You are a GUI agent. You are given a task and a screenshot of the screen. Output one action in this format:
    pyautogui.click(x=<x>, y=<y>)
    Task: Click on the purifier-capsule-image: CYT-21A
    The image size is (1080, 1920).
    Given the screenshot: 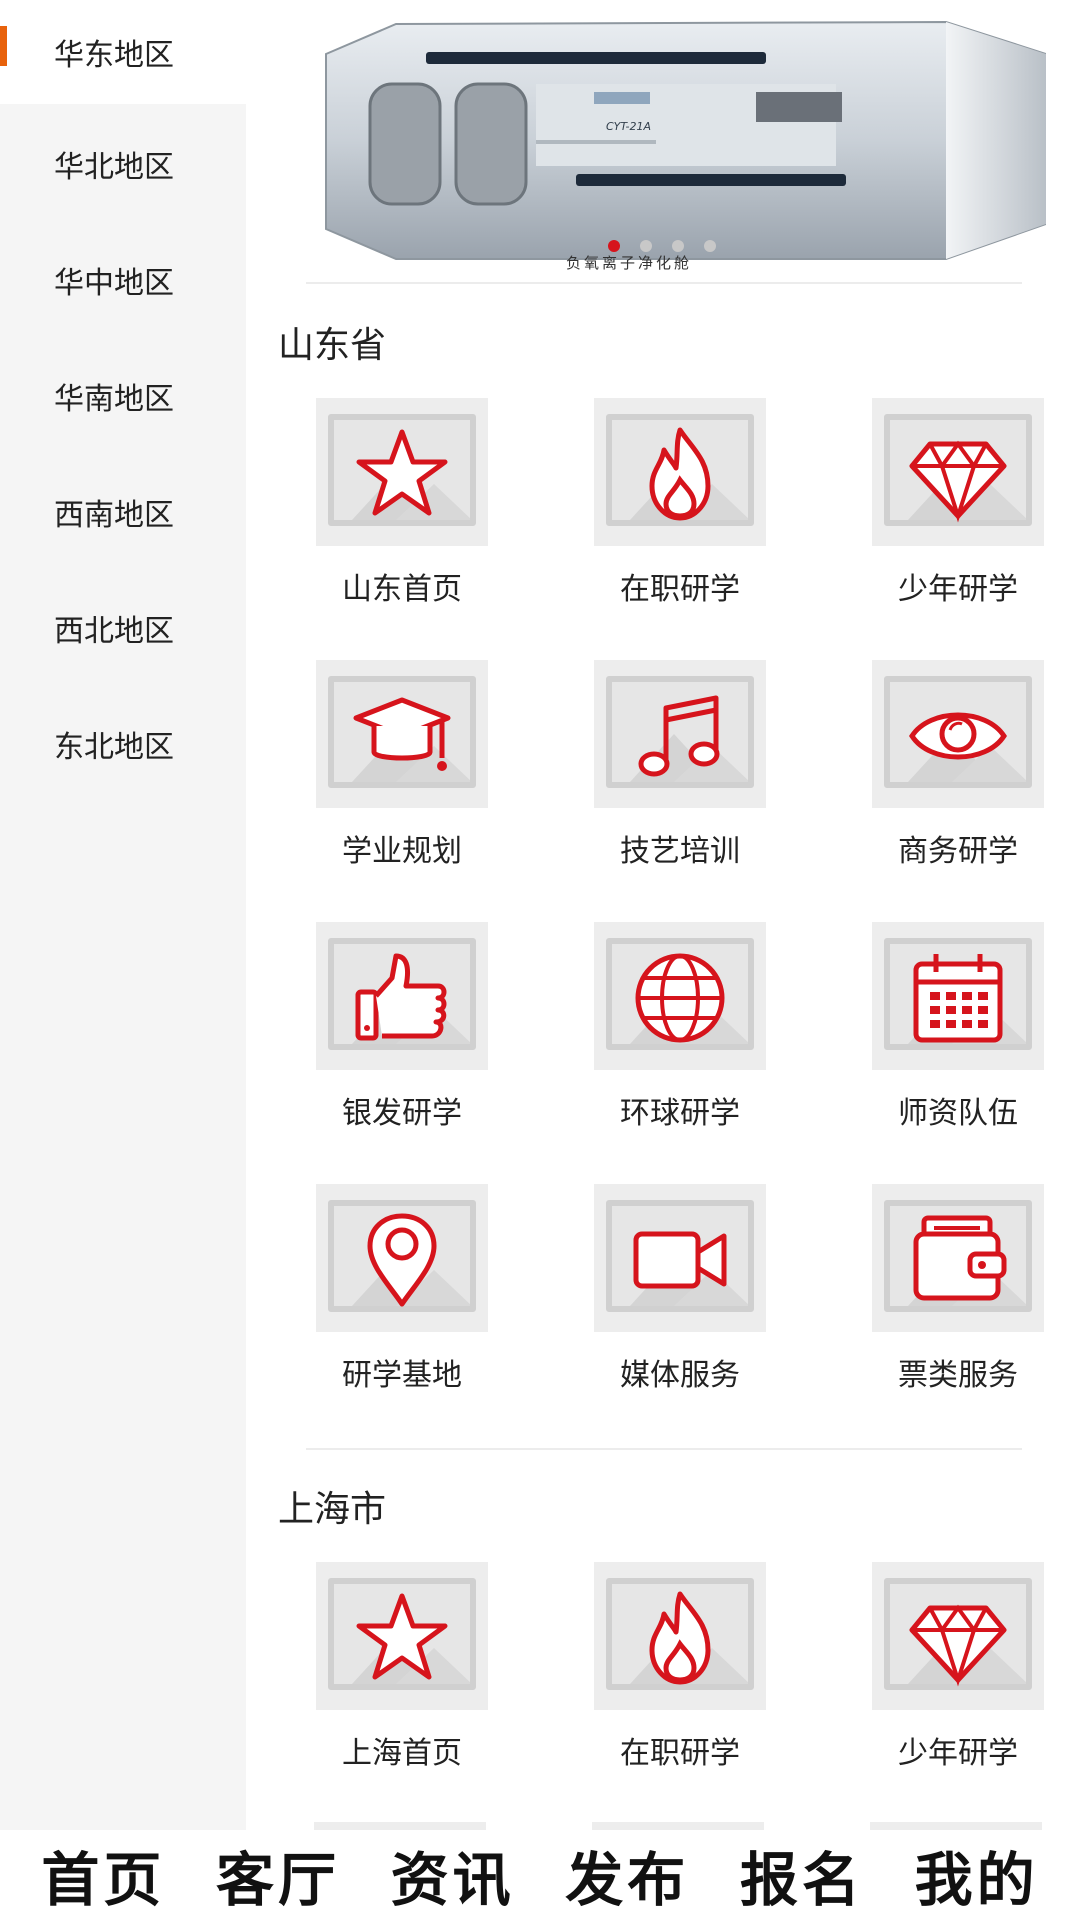 What is the action you would take?
    pyautogui.click(x=686, y=140)
    